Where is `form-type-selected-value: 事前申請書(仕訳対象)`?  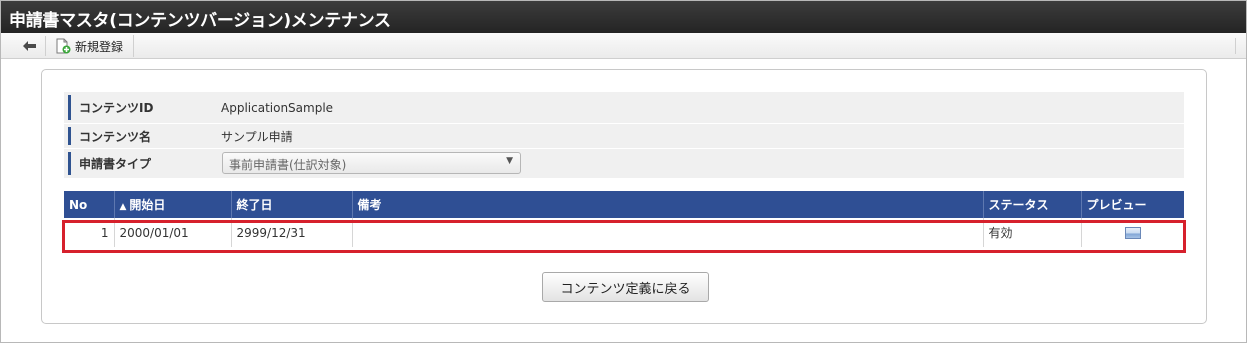
form-type-selected-value: 事前申請書(仕訳対象) is located at coordinates (288, 165).